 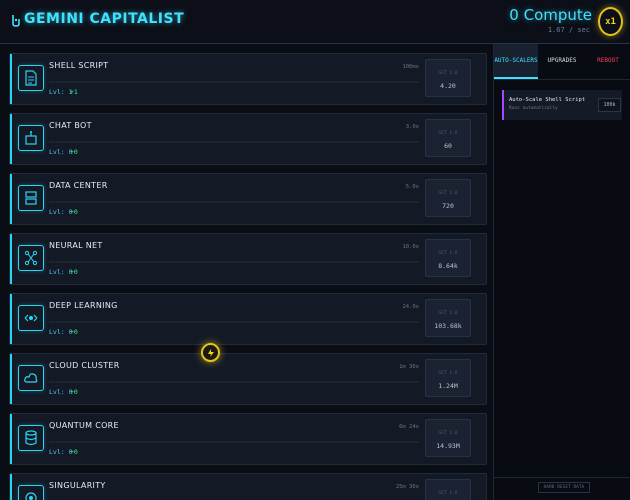 What do you see at coordinates (76, 245) in the screenshot?
I see `generator-name: NEURAL NET` at bounding box center [76, 245].